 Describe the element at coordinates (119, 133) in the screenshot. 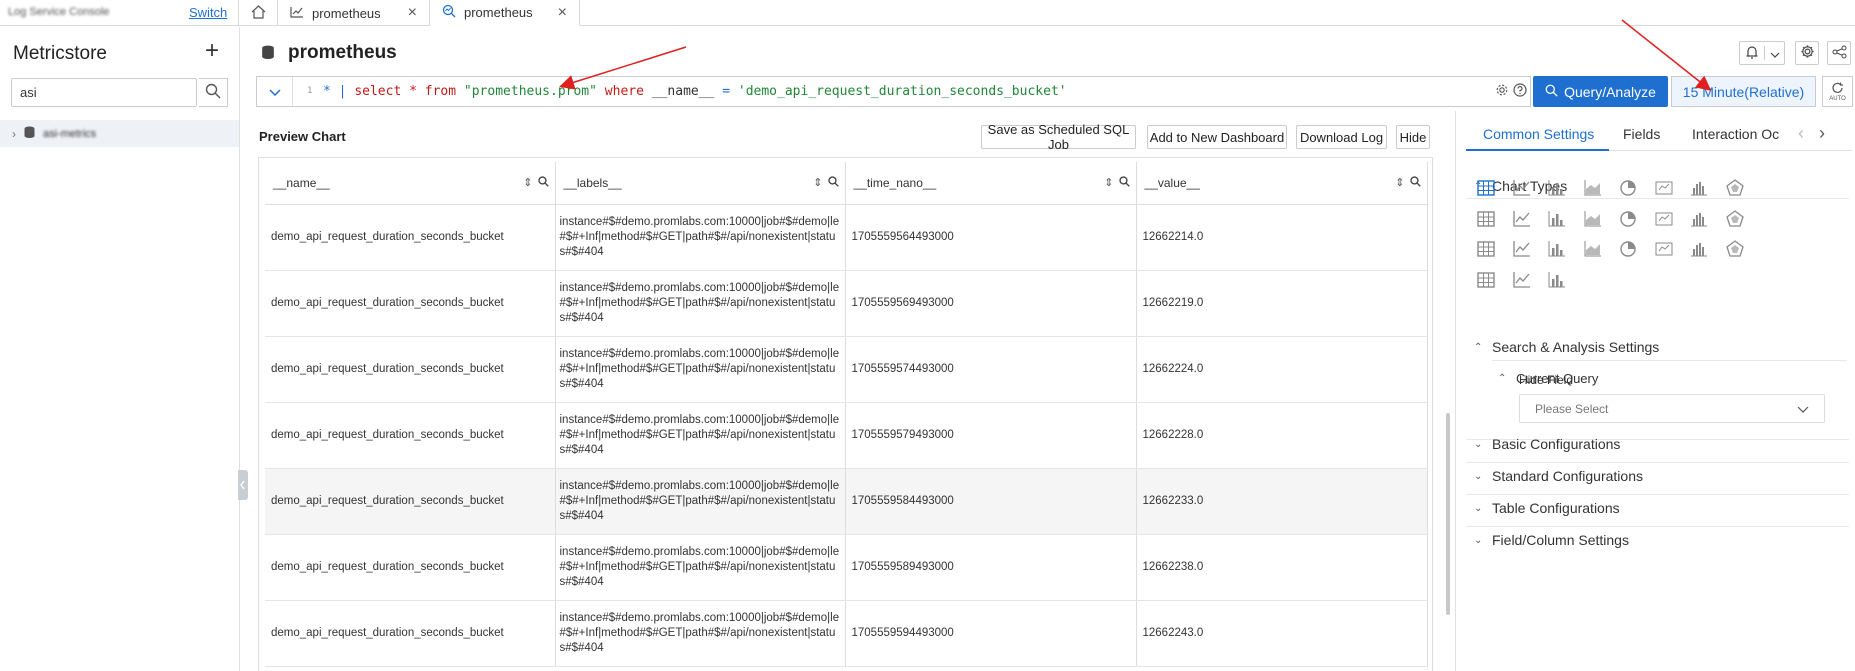

I see `tree-item: › asi-metrics` at that location.